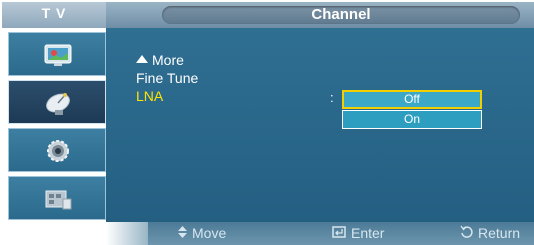 The width and height of the screenshot is (534, 245). I want to click on hint-return: Return, so click(490, 233).